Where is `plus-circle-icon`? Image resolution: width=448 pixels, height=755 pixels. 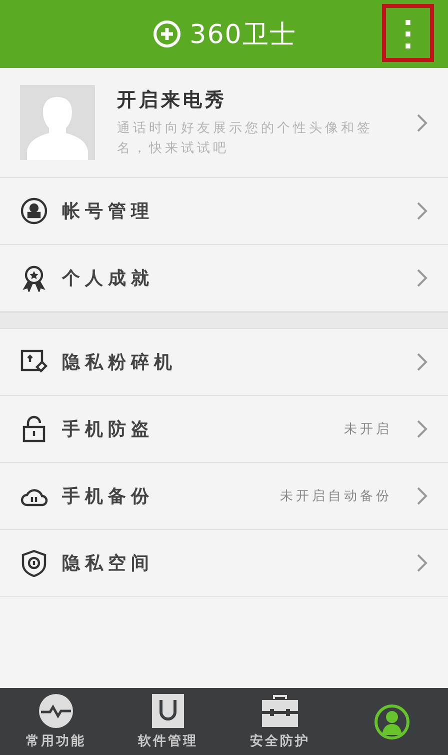
plus-circle-icon is located at coordinates (167, 34).